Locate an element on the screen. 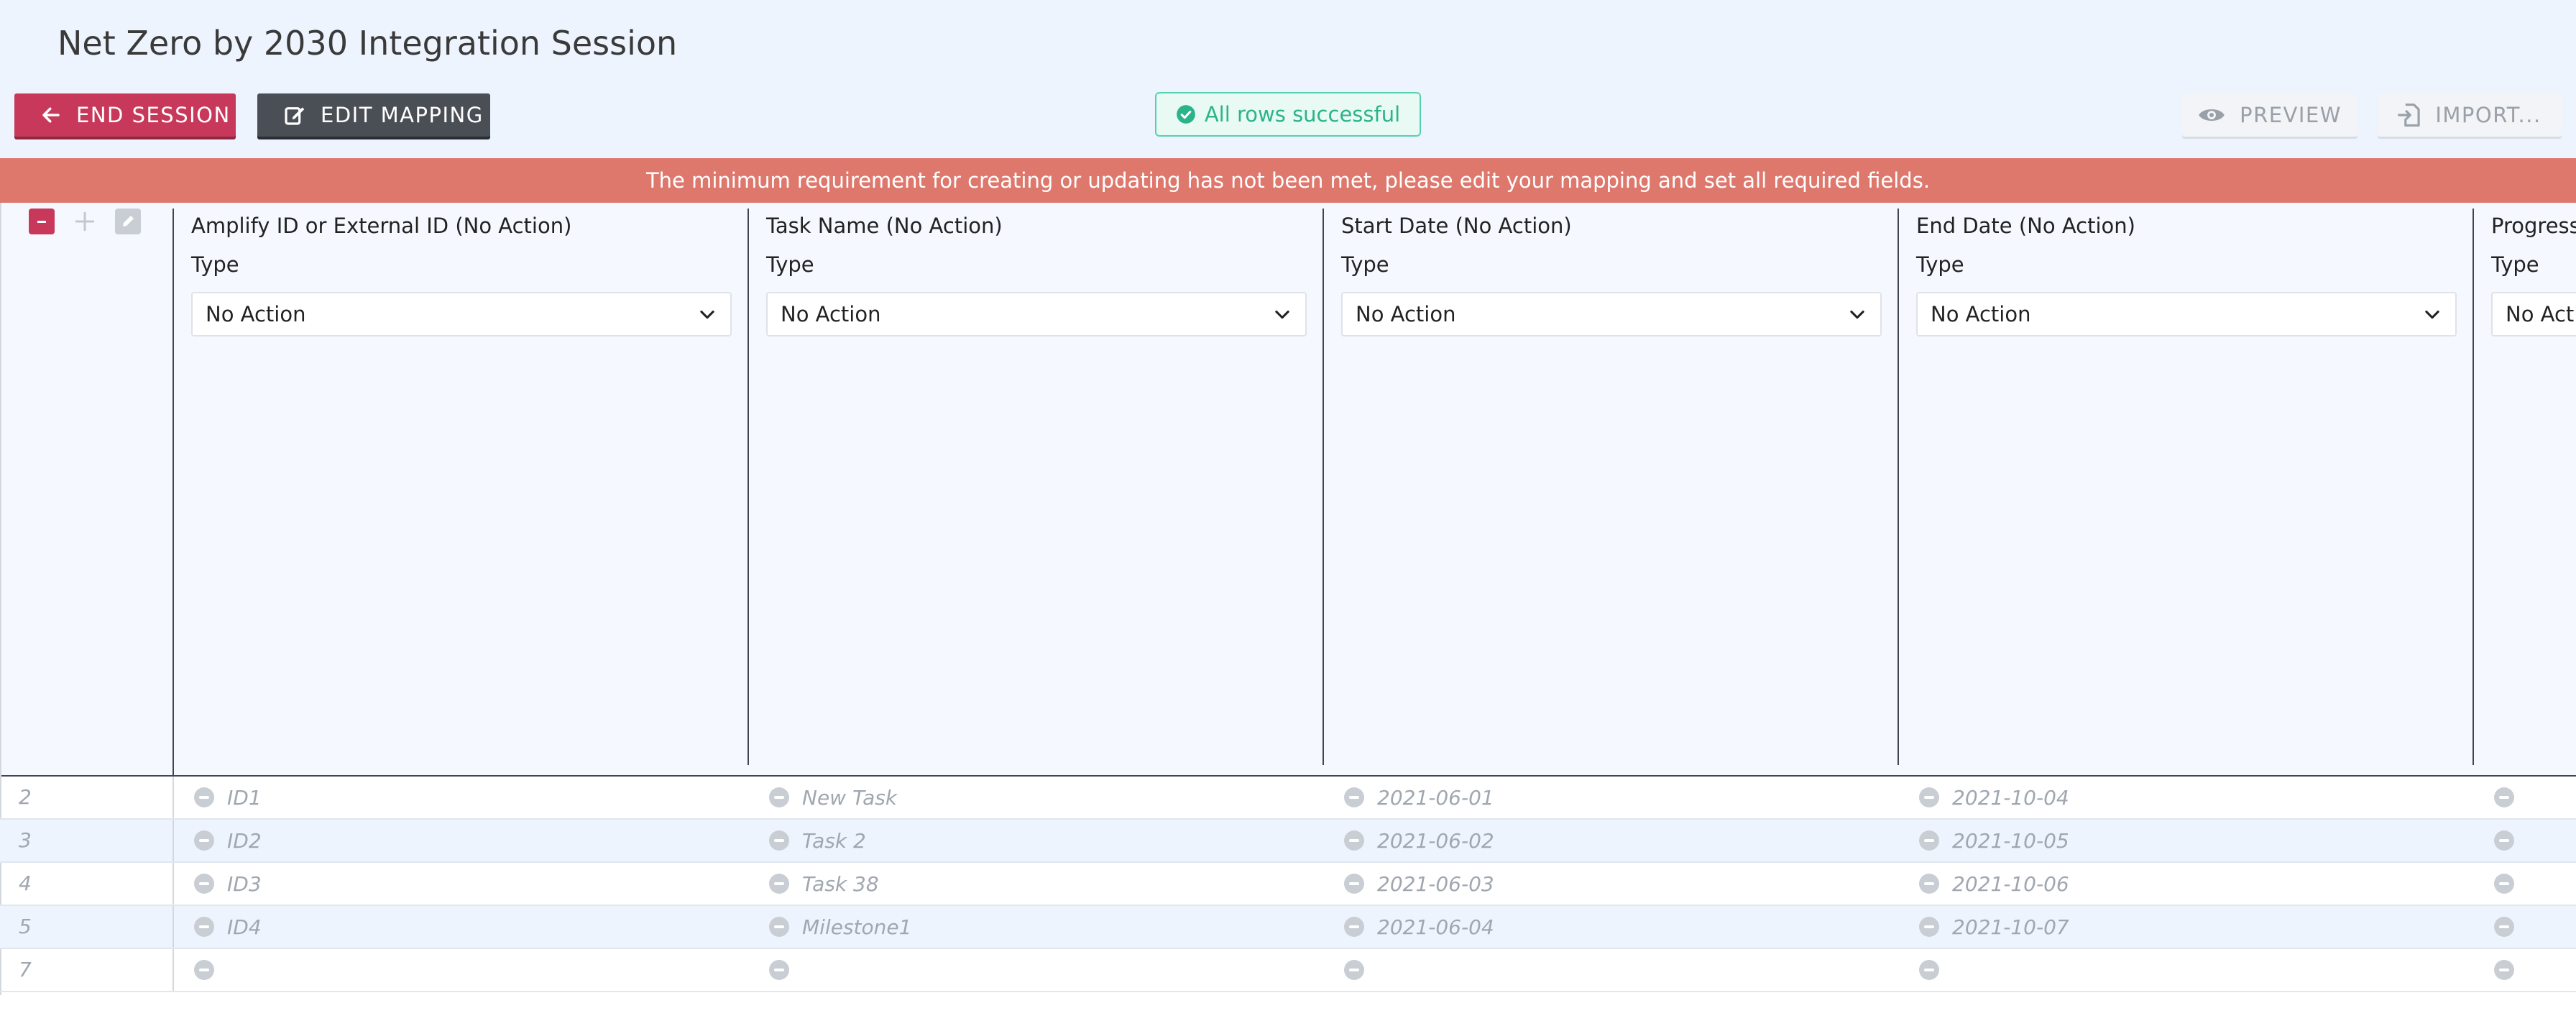  table-cell: New Task is located at coordinates (833, 797).